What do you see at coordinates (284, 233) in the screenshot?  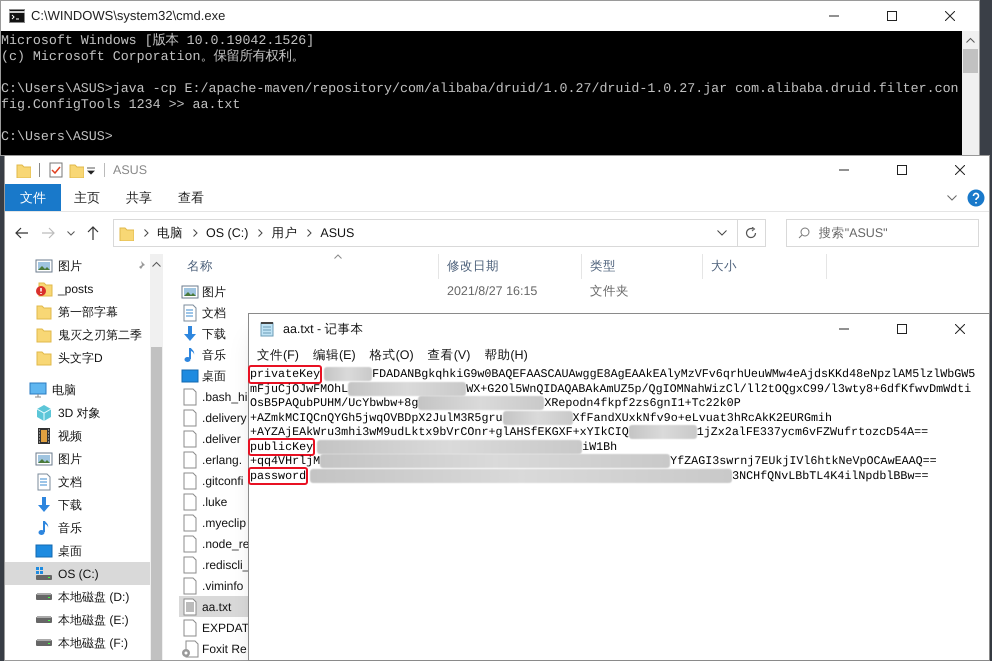 I see `breadcrumb-item: 用户` at bounding box center [284, 233].